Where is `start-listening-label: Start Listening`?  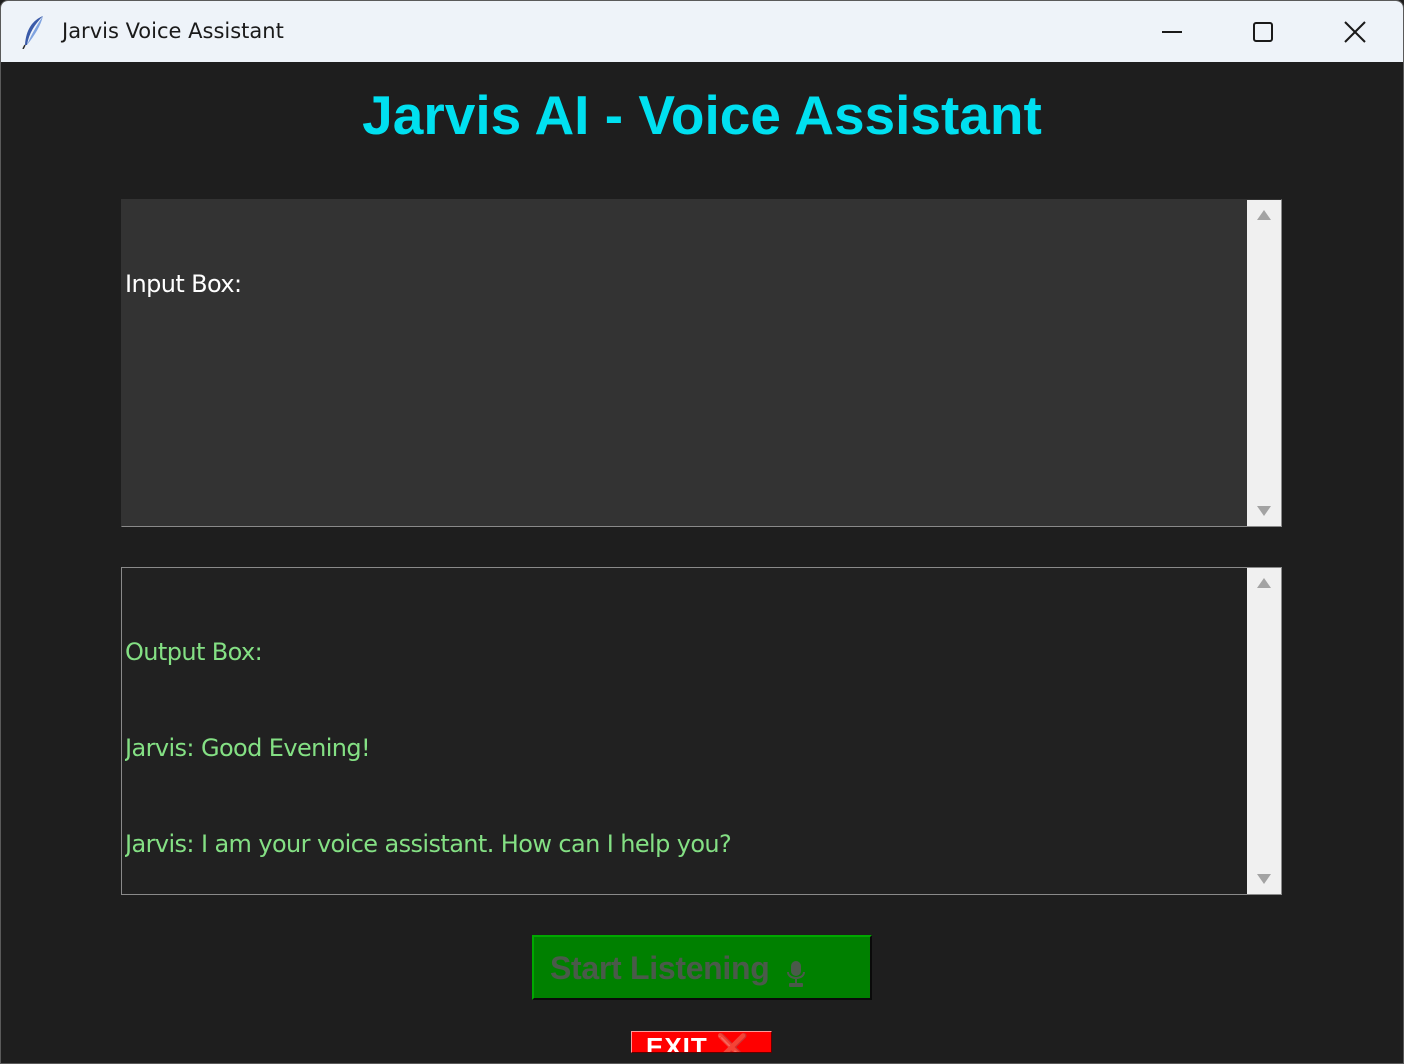
start-listening-label: Start Listening is located at coordinates (660, 968).